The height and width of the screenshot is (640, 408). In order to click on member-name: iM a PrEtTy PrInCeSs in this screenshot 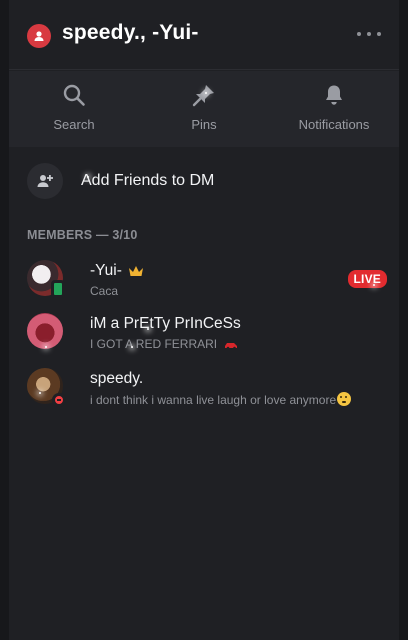, I will do `click(165, 323)`.